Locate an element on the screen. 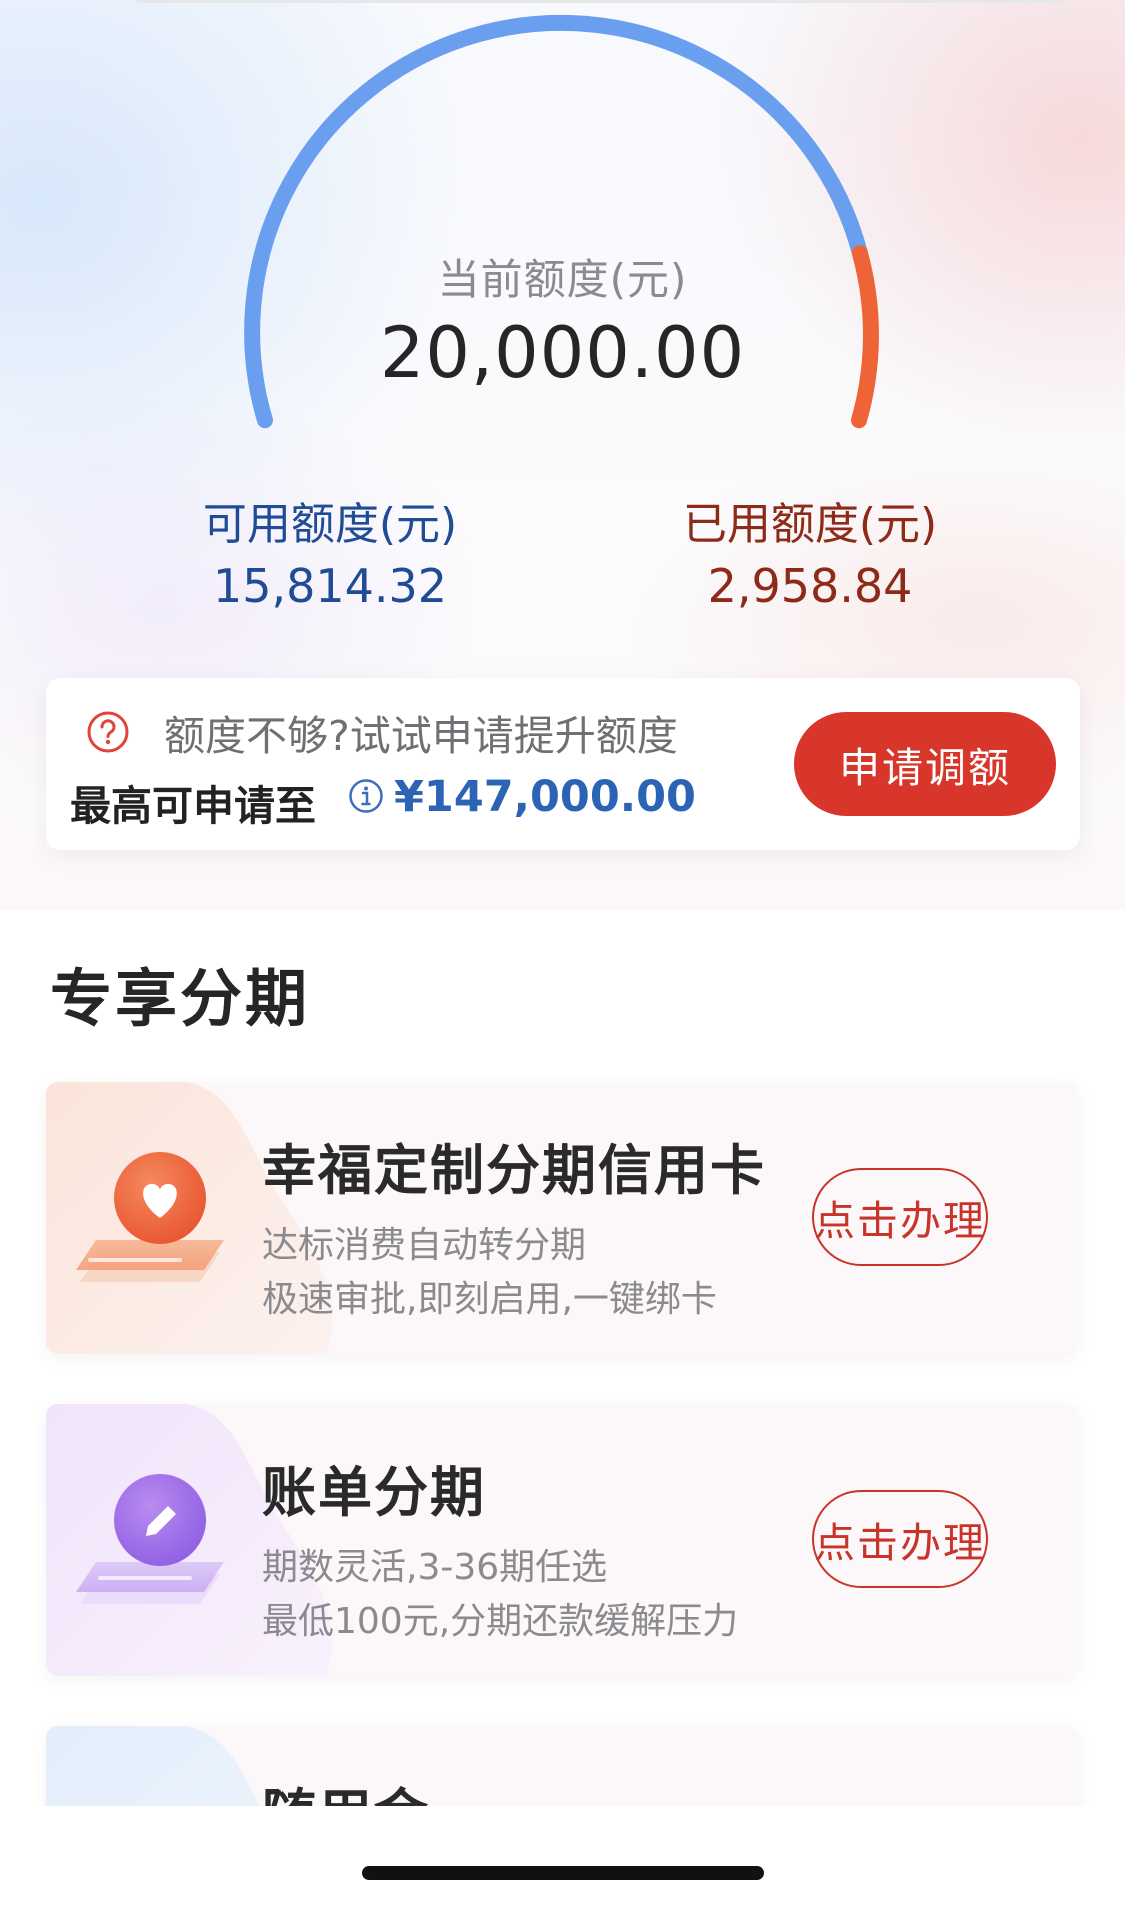 Image resolution: width=1125 pixels, height=1906 pixels. home-indicator is located at coordinates (563, 1873).